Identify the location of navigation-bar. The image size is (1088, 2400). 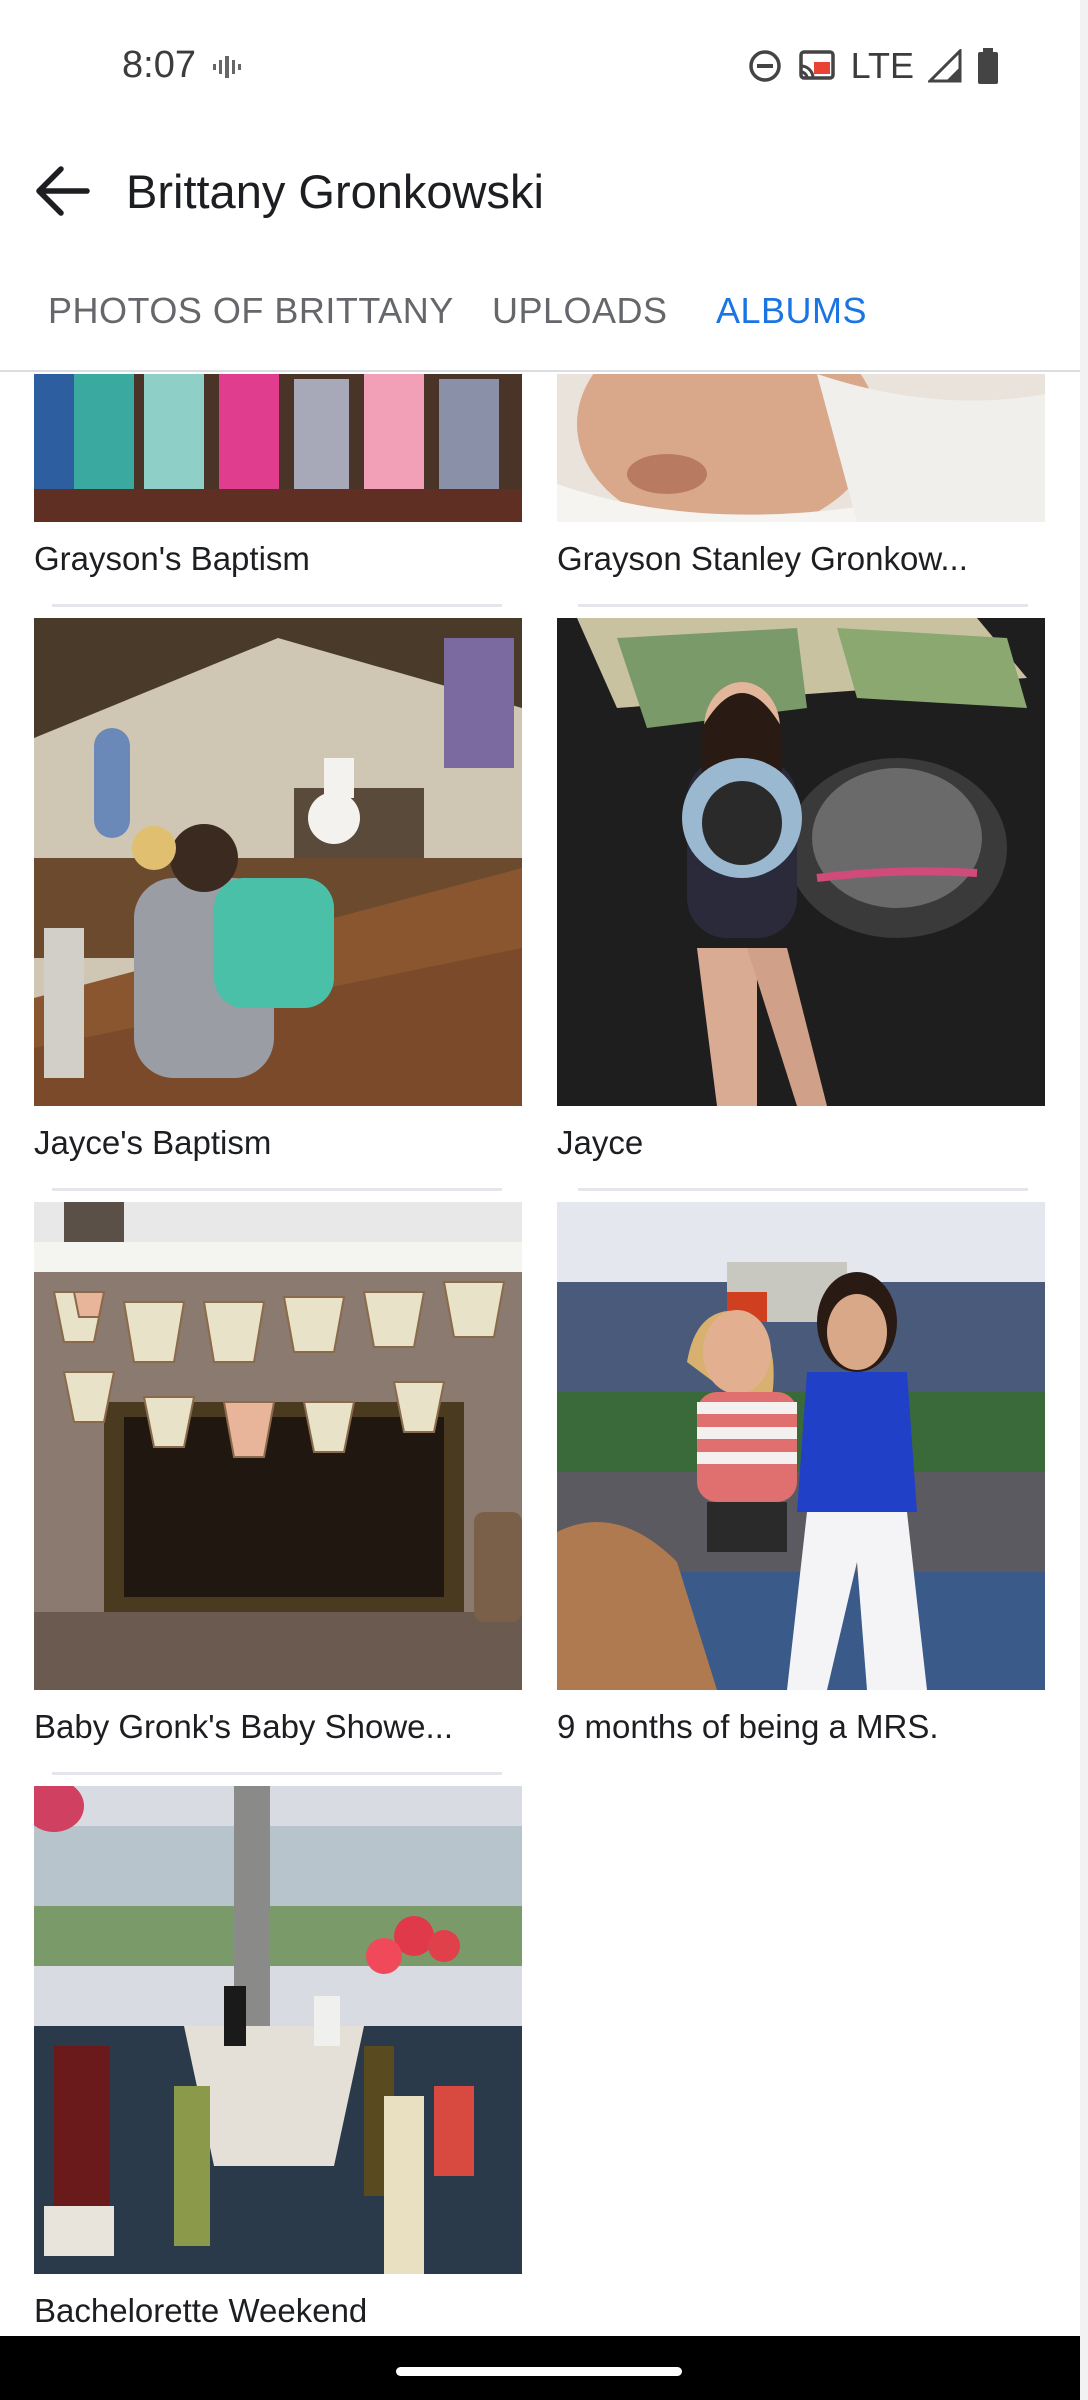
(540, 2368).